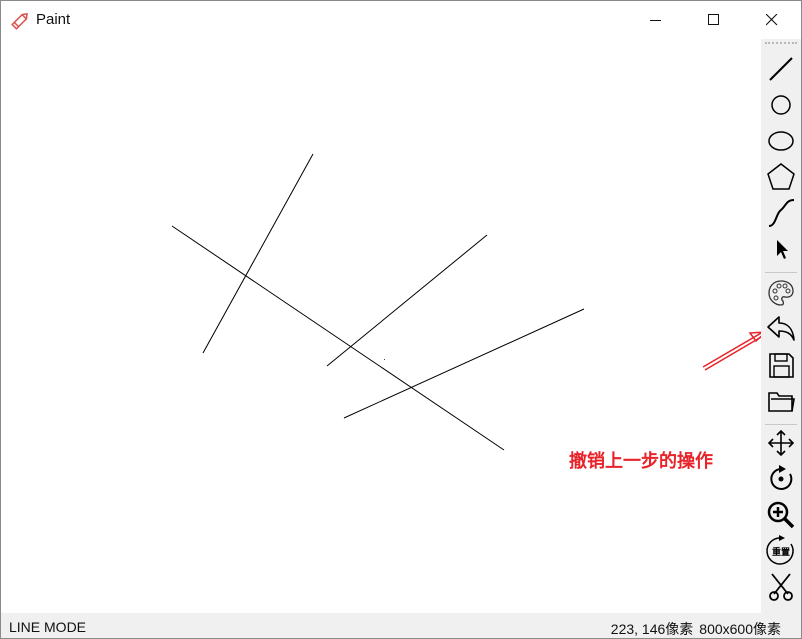 Image resolution: width=802 pixels, height=639 pixels. I want to click on polygon-tool-button, so click(781, 177).